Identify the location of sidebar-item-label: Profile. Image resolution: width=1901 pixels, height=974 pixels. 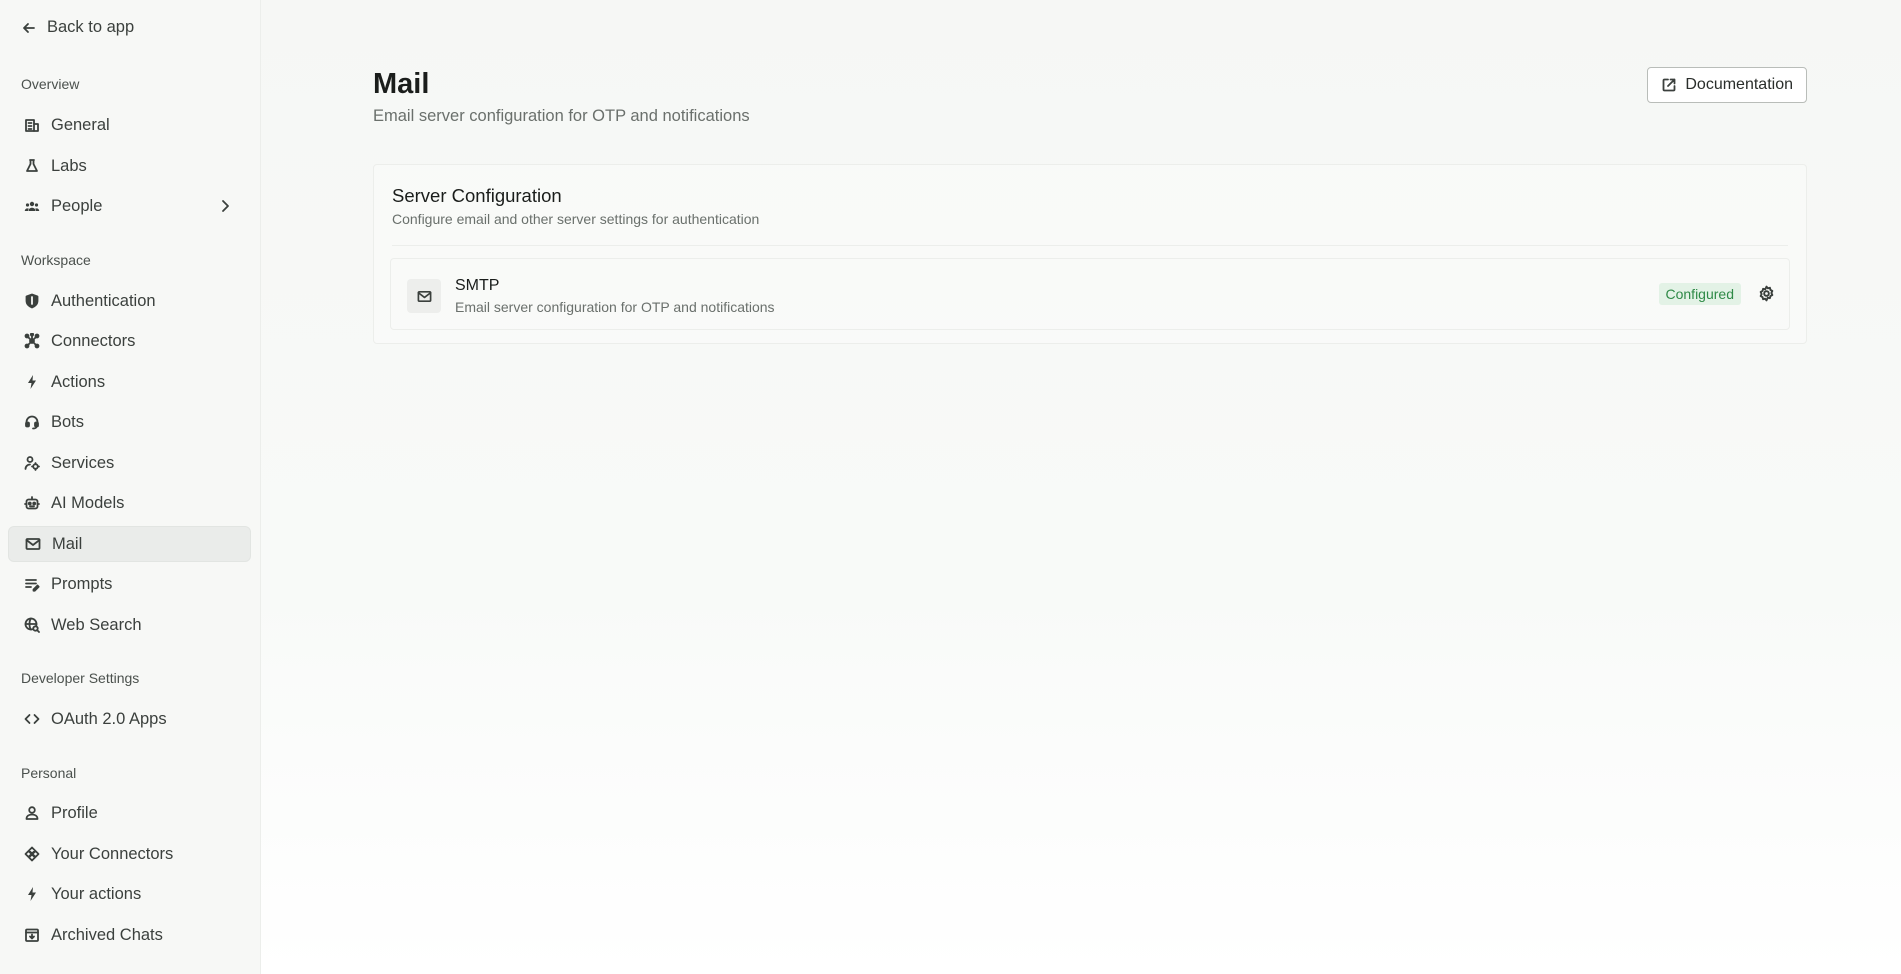
(74, 812).